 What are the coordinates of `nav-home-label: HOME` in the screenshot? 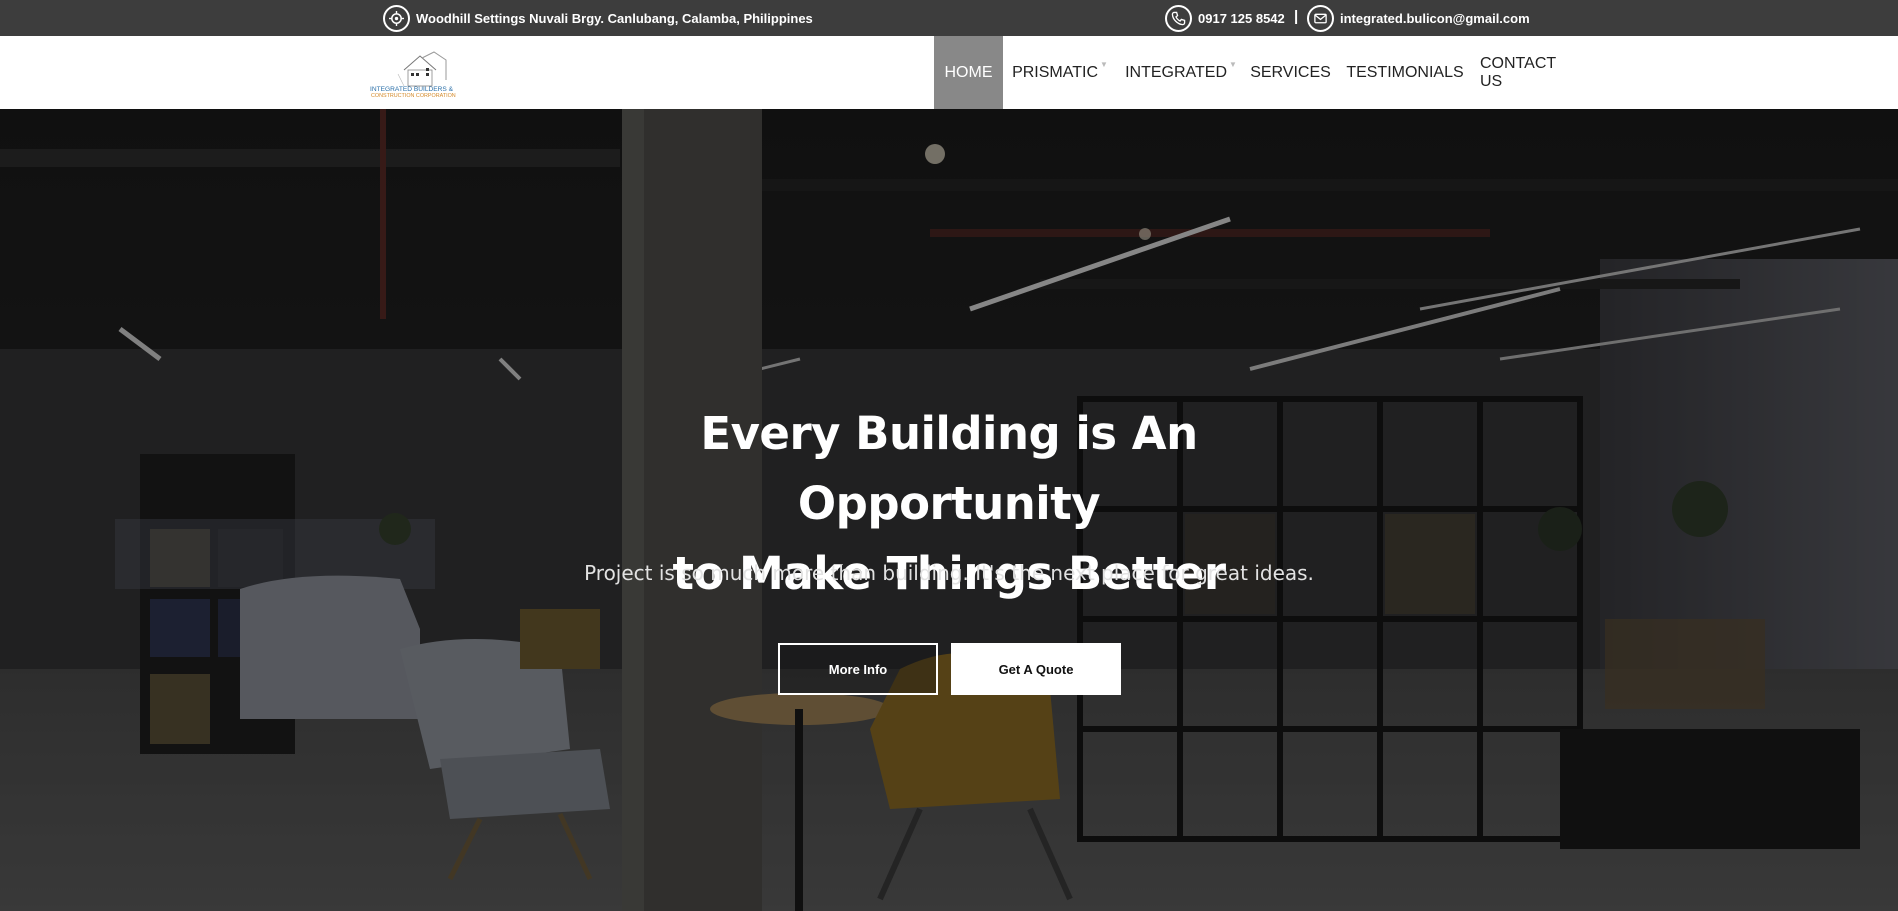 It's located at (968, 72).